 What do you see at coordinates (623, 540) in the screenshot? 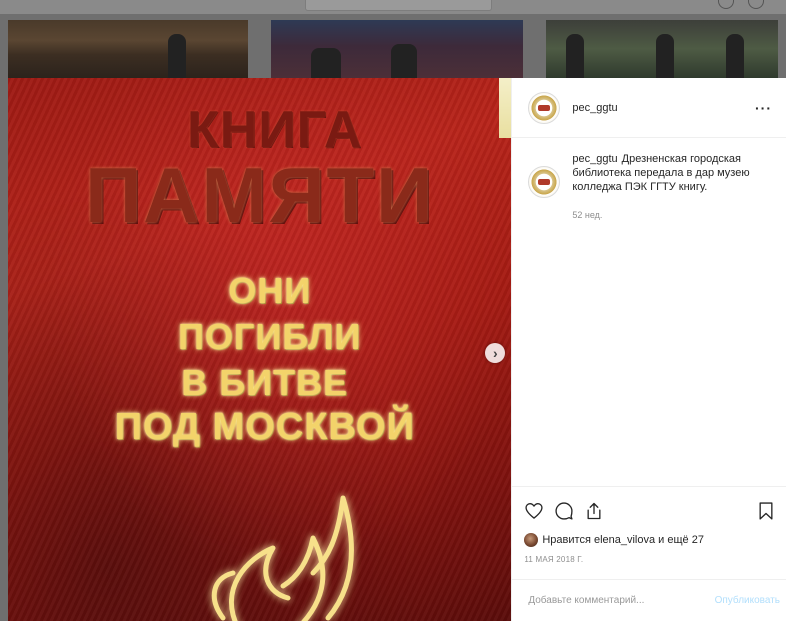
I see `likes-text: Нравится elena_vilova и ещё 27` at bounding box center [623, 540].